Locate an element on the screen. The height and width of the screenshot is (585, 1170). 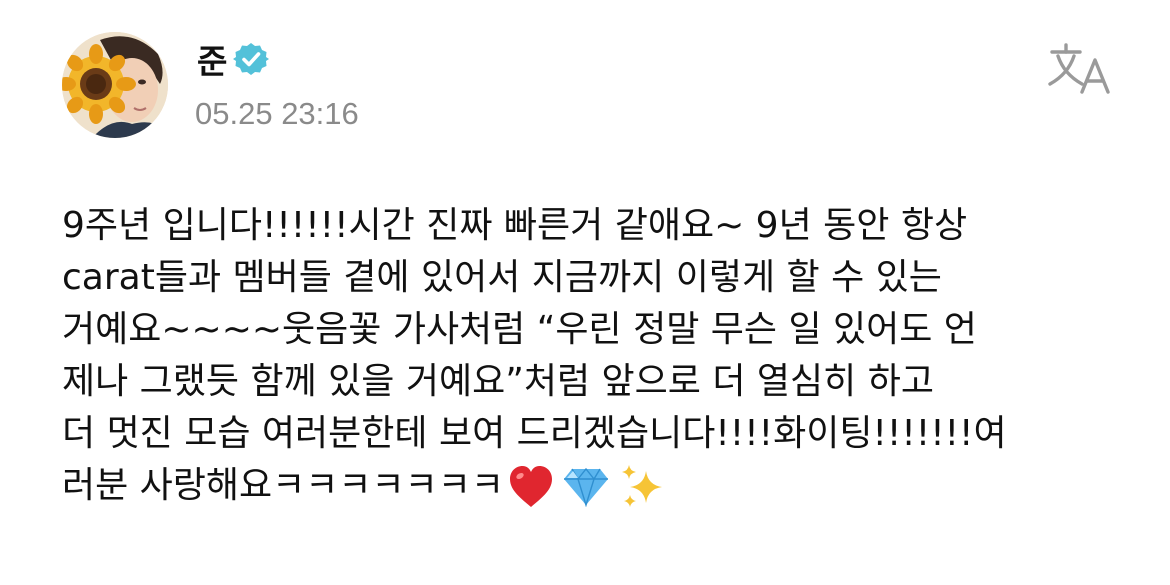
post-line-last: 러분 사랑해요ㅋㅋㅋㅋㅋㅋㅋ is located at coordinates (592, 486).